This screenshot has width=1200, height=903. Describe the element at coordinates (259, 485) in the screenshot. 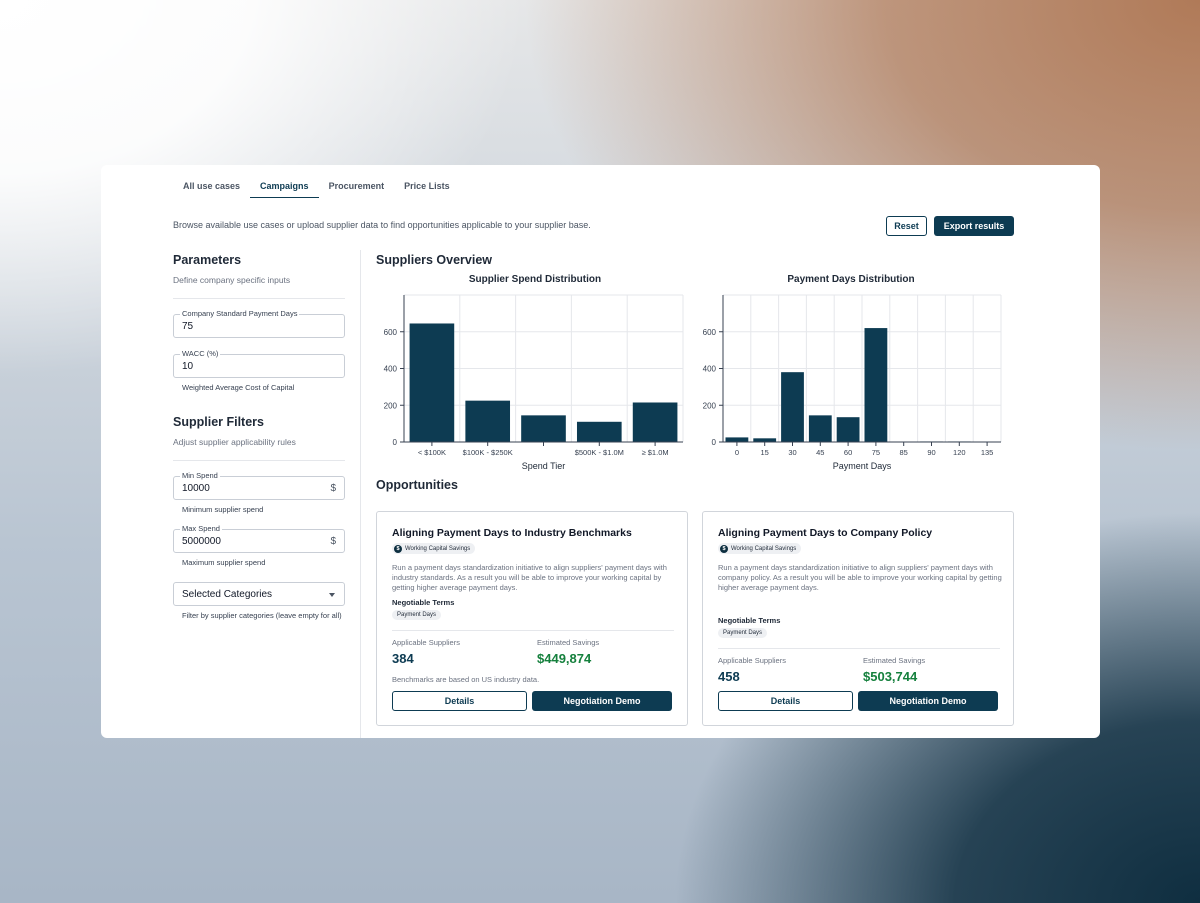

I see `min-spend-field: Min Spend 10000 $` at that location.